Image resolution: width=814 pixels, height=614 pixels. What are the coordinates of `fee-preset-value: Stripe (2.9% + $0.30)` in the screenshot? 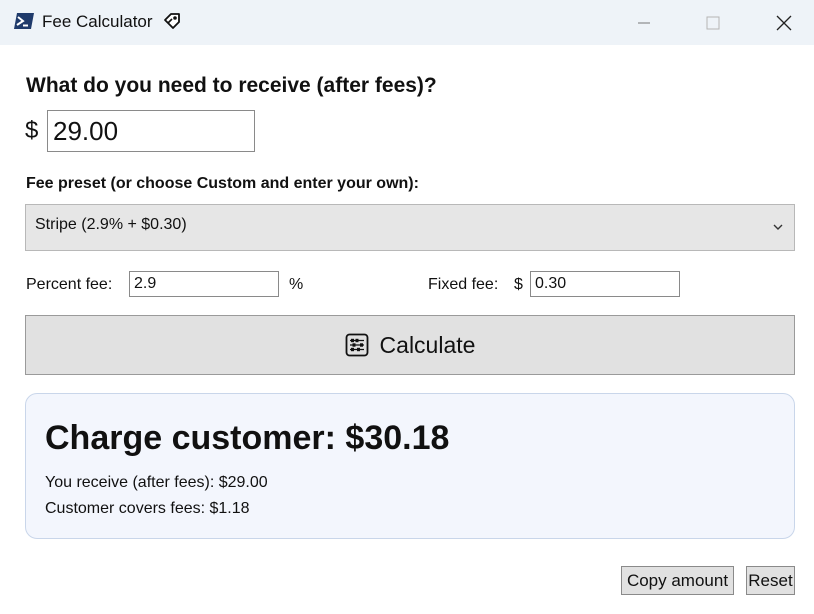 It's located at (111, 224).